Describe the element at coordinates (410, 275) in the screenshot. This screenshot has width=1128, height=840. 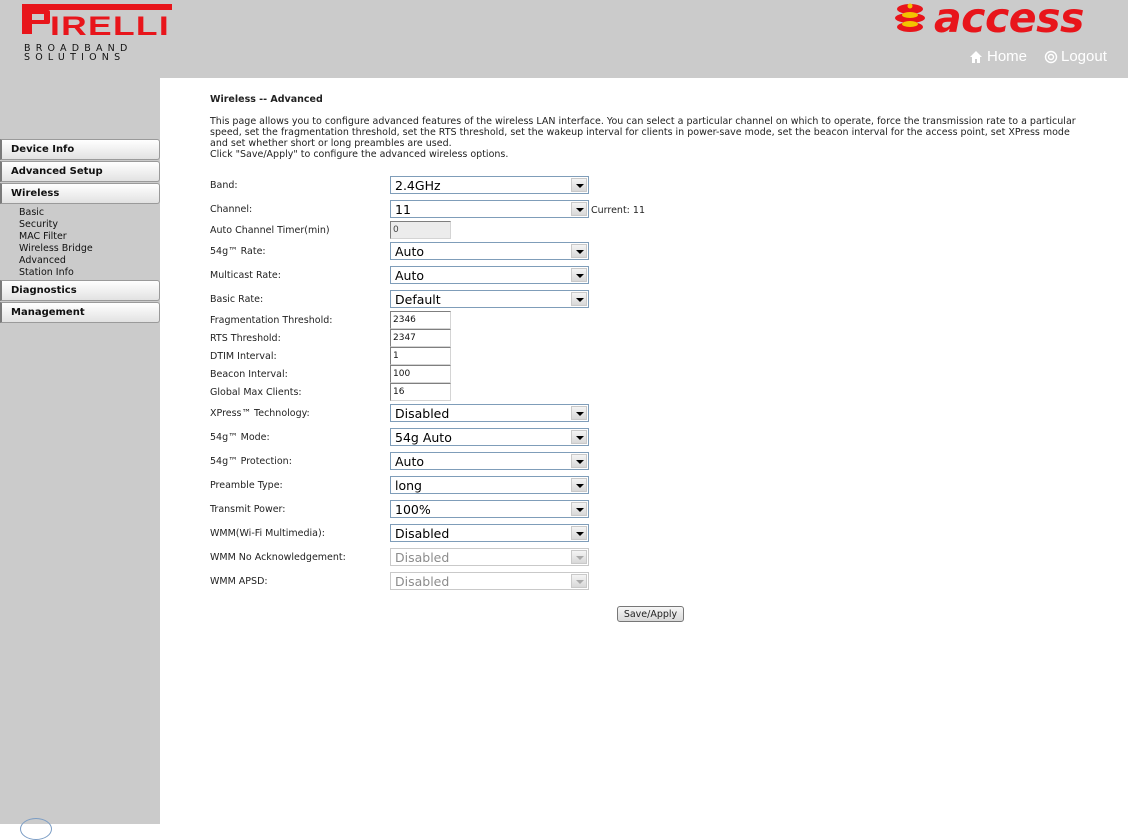
I see `multicast-rate-value: Auto` at that location.